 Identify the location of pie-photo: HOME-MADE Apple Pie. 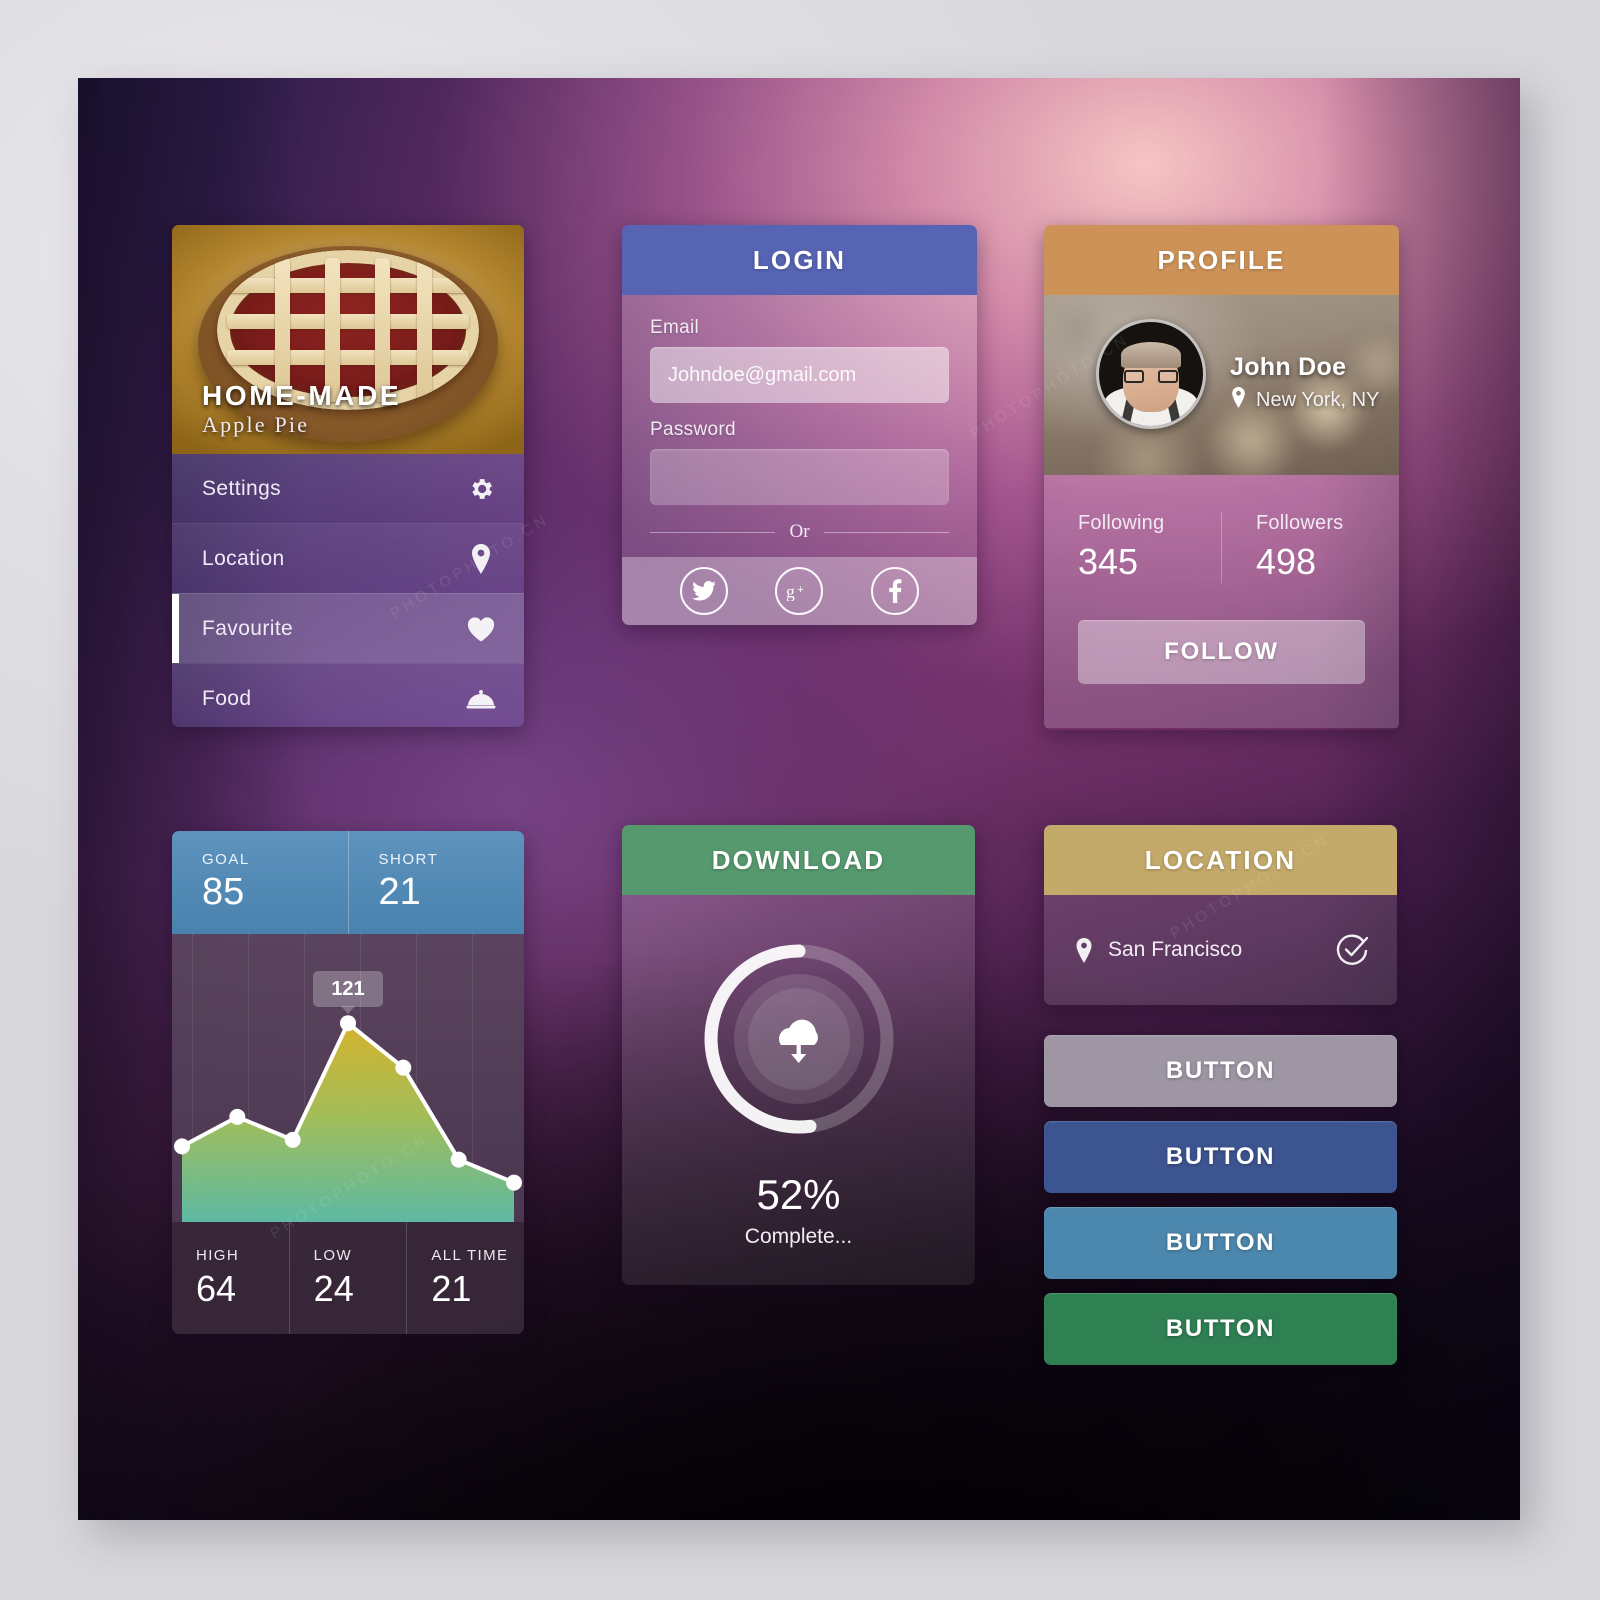
(348, 339).